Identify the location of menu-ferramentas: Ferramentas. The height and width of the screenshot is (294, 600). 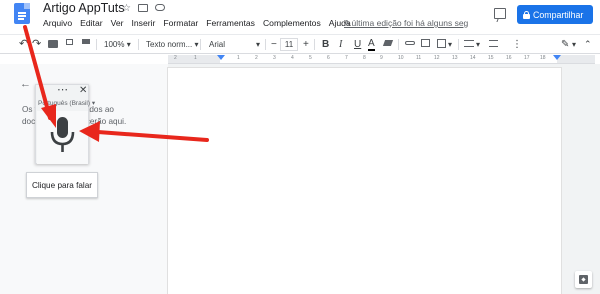
(230, 23).